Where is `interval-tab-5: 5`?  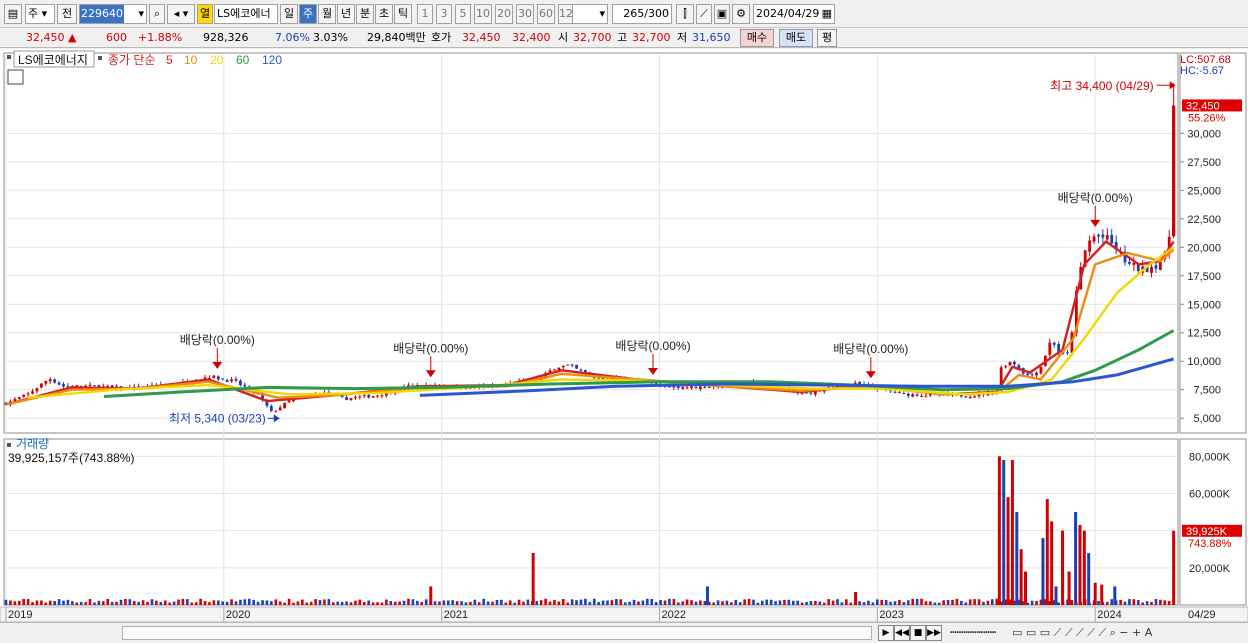
interval-tab-5: 5 is located at coordinates (463, 14).